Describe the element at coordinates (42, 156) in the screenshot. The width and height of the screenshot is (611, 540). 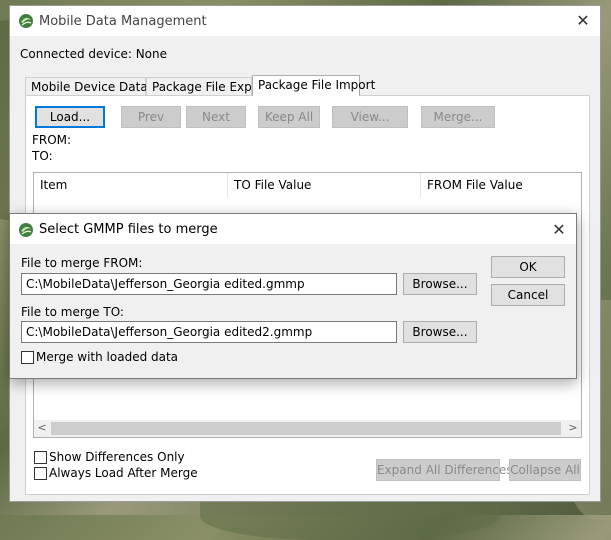
I see `to-label: TO:` at that location.